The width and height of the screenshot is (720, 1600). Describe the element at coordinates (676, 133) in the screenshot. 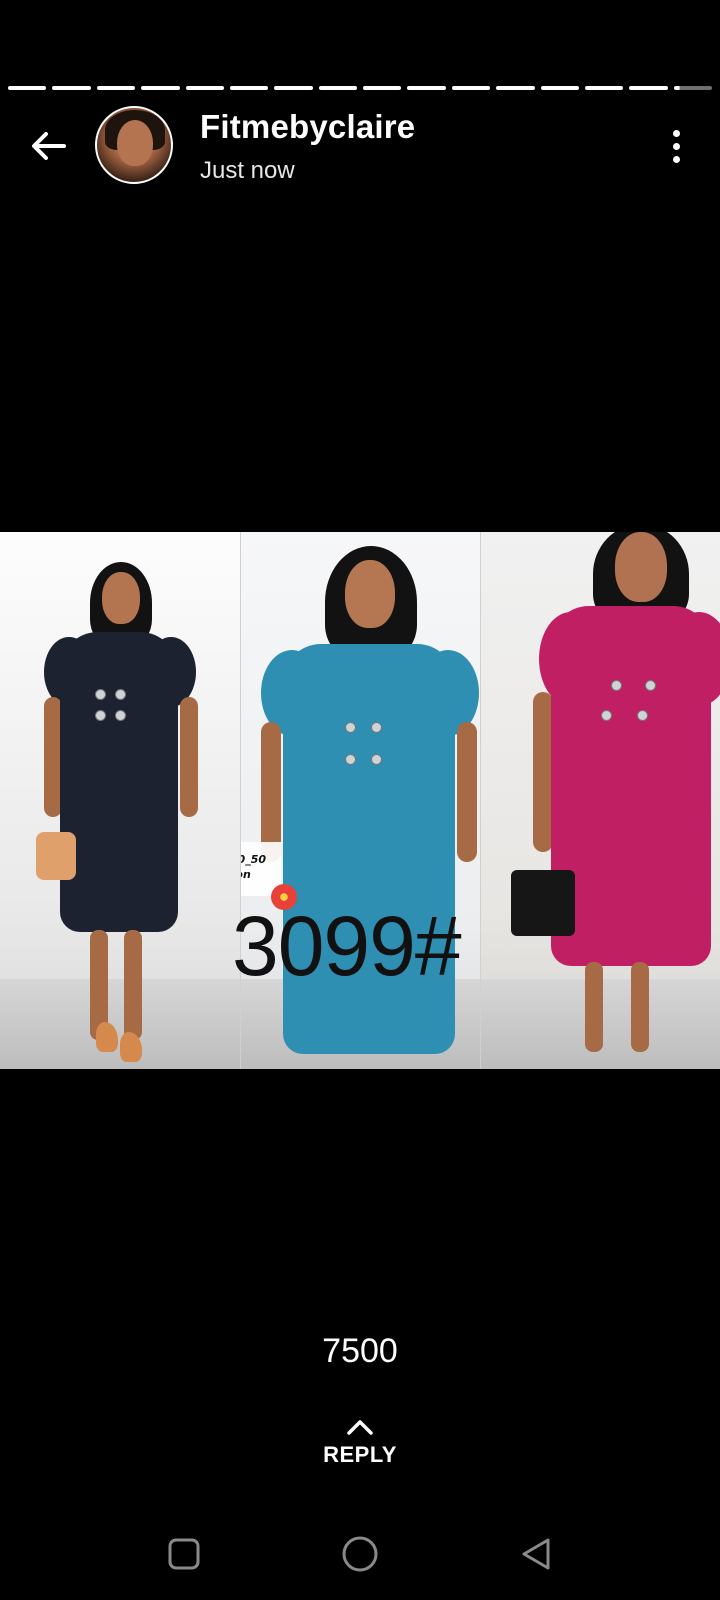

I see `more-vertical-icon` at that location.